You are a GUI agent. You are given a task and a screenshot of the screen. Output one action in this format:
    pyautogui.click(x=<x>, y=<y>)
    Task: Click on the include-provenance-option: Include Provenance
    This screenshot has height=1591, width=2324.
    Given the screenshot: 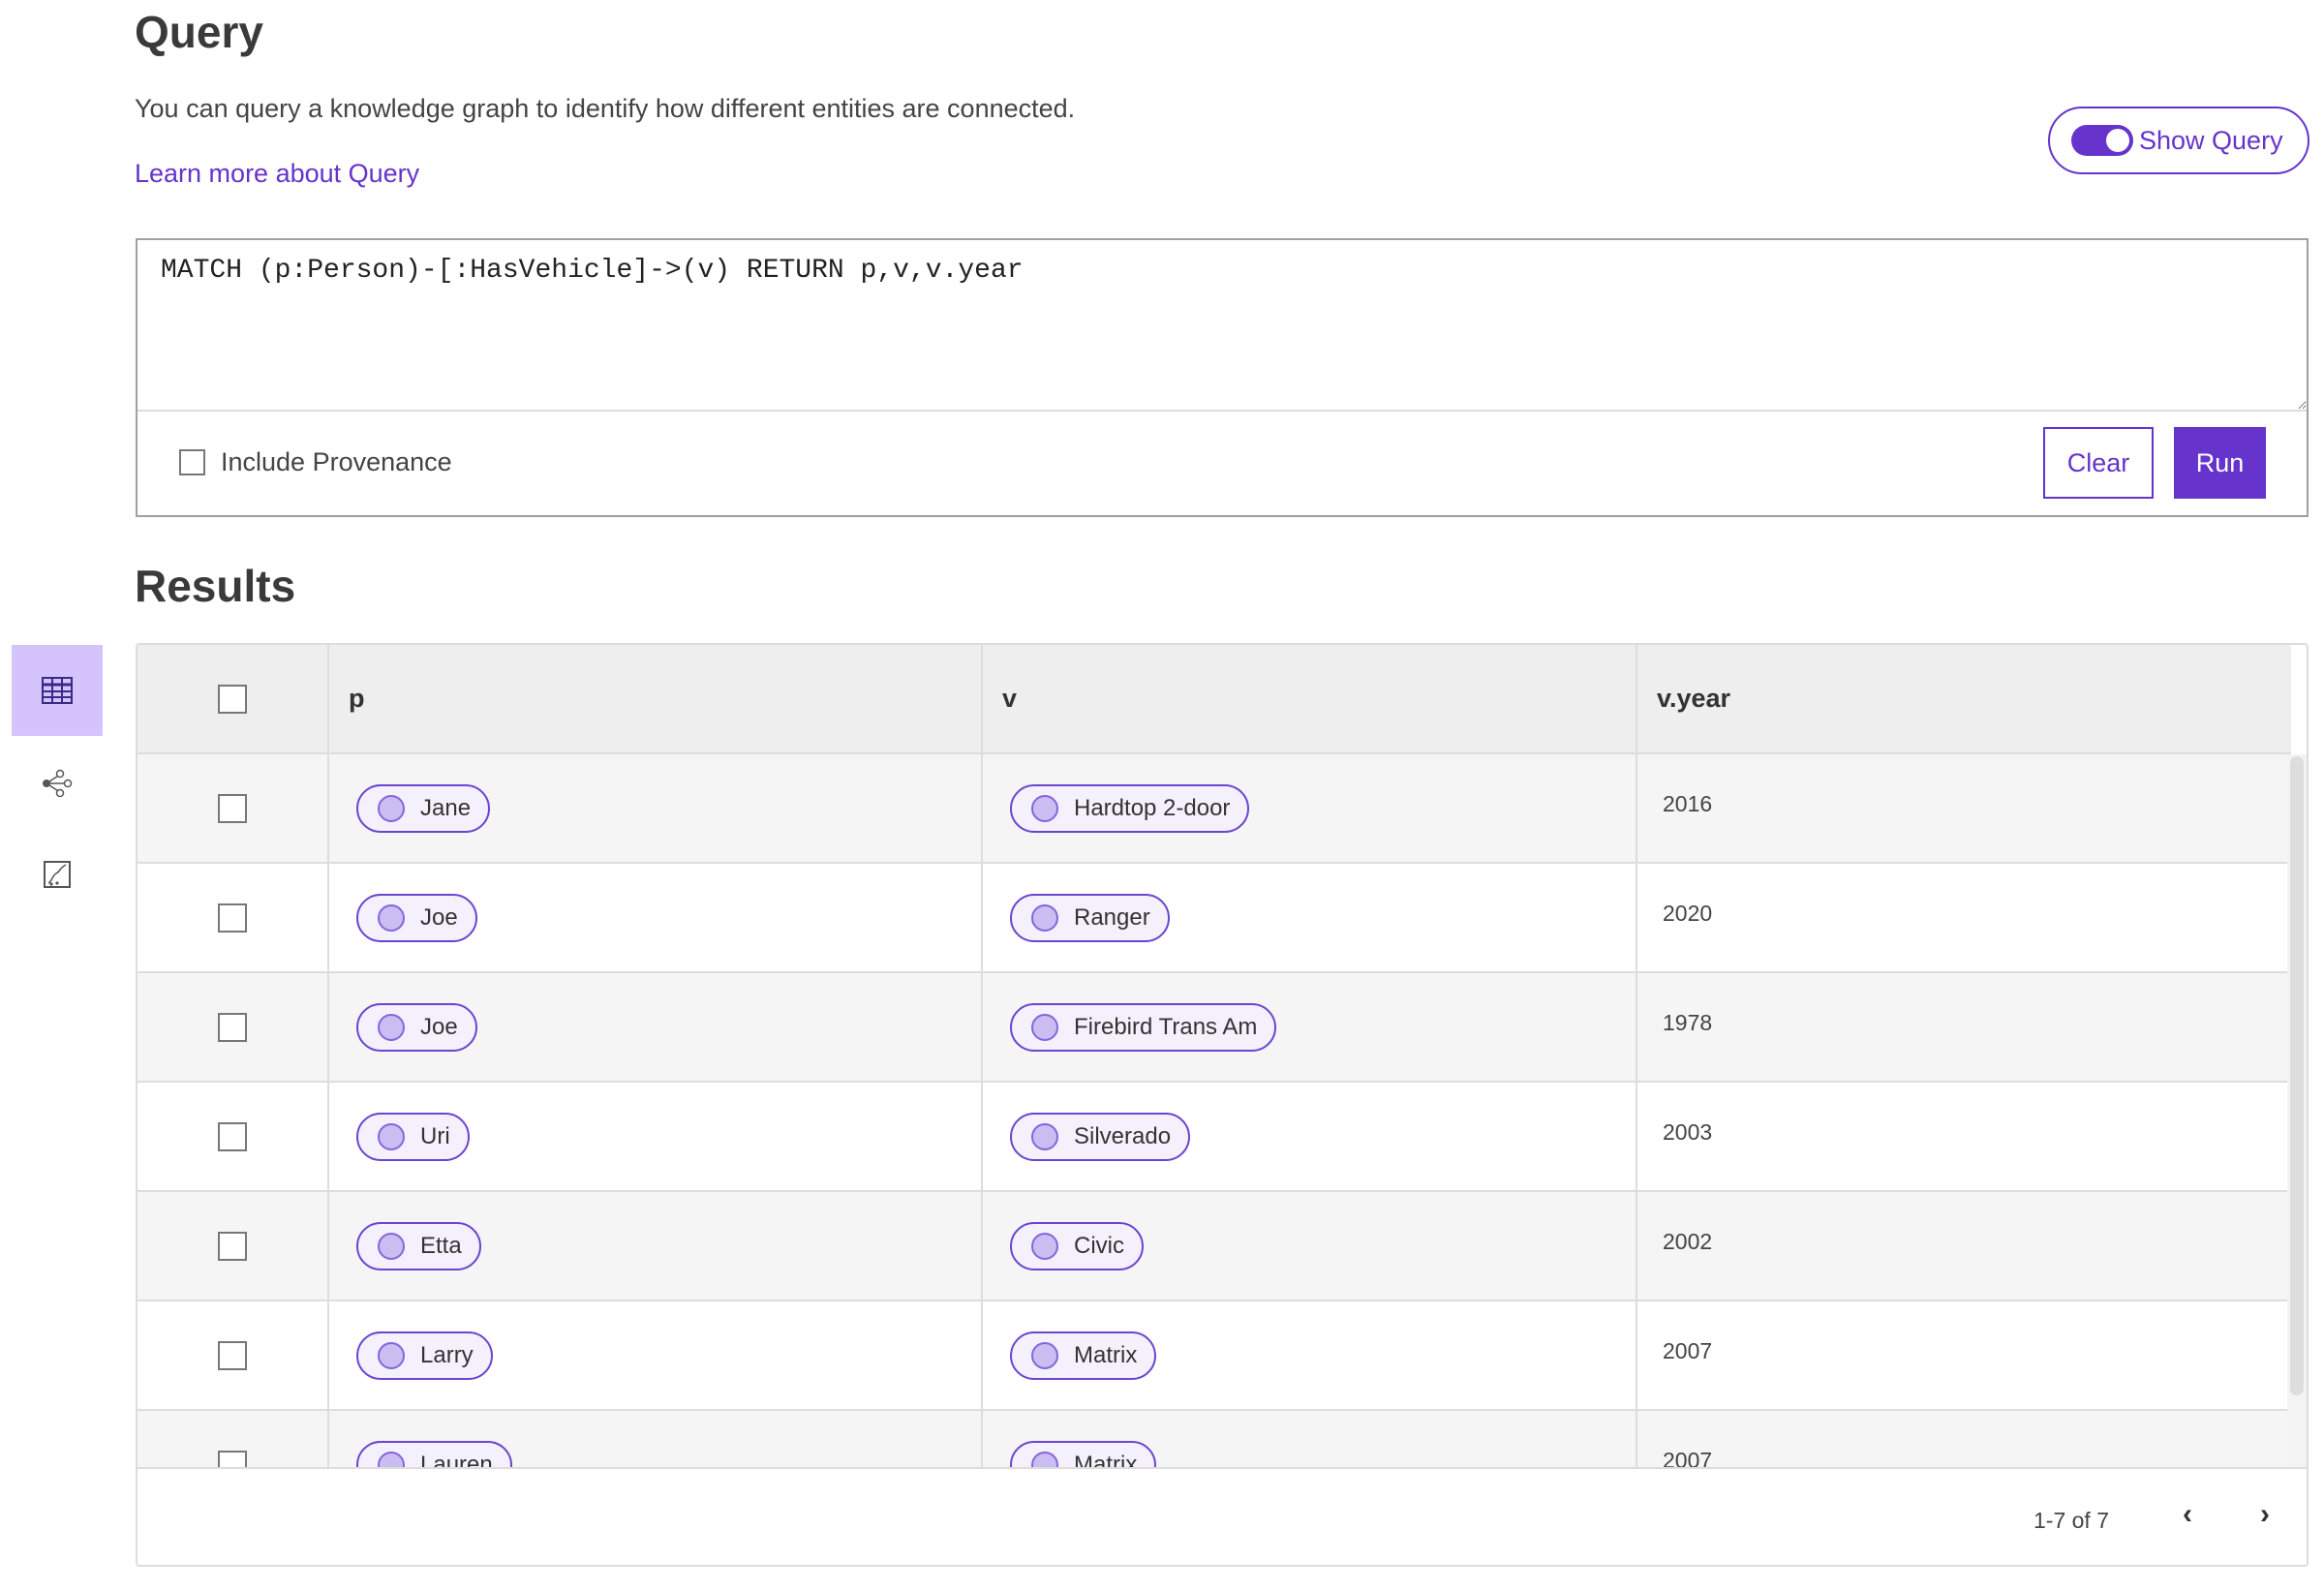 What is the action you would take?
    pyautogui.click(x=315, y=462)
    